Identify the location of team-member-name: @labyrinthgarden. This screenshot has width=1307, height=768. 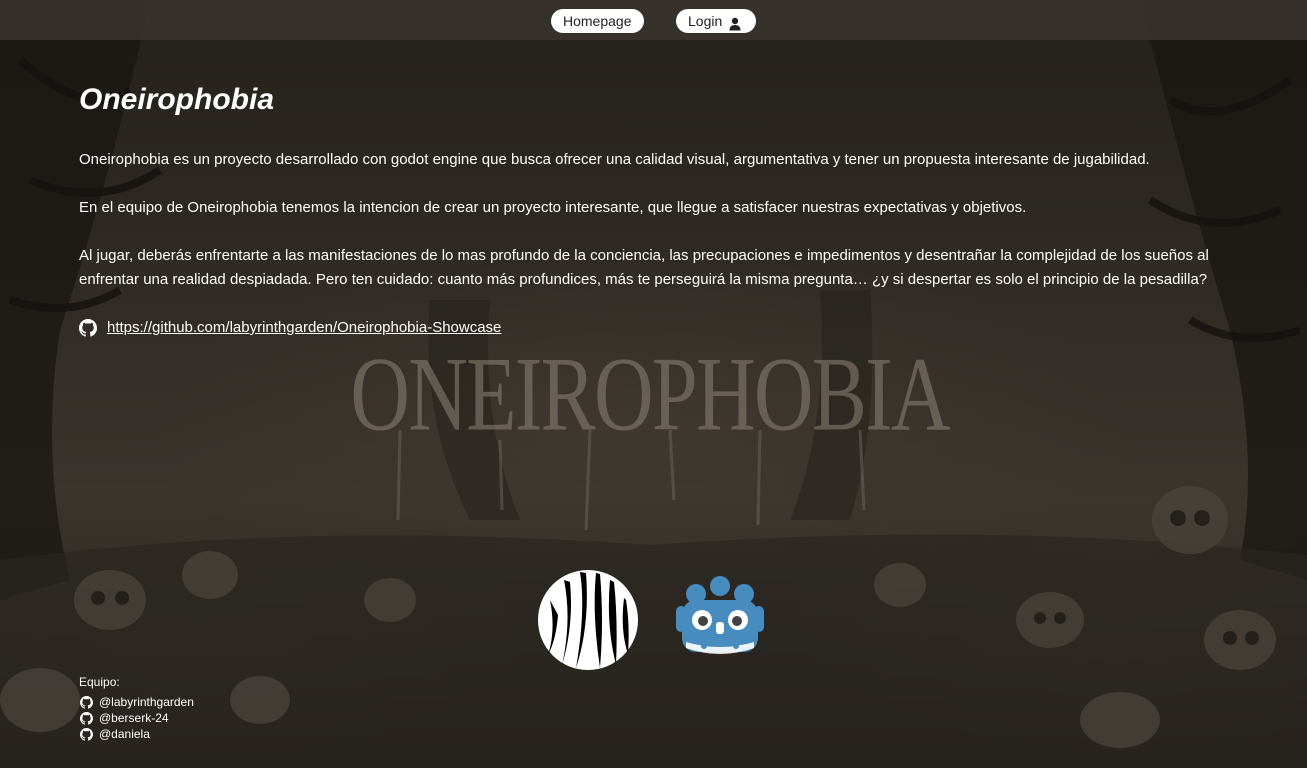
(146, 702).